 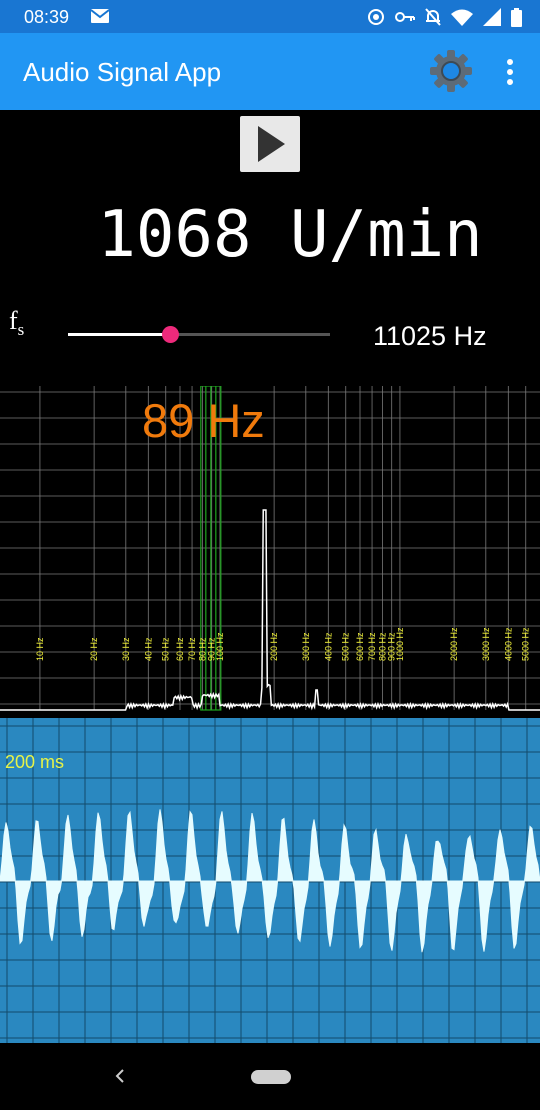 What do you see at coordinates (510, 72) in the screenshot?
I see `more-vert-icon` at bounding box center [510, 72].